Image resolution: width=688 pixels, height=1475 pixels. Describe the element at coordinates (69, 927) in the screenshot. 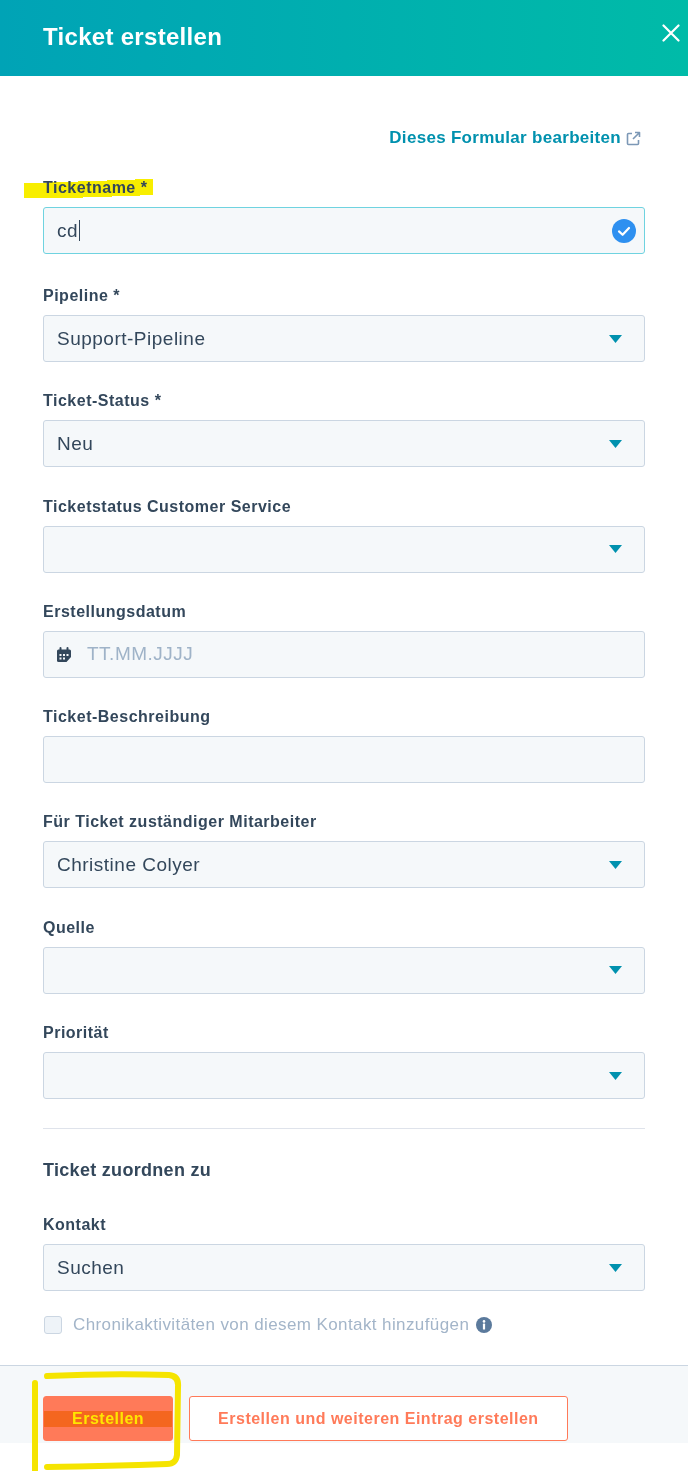

I see `field-label: Quelle` at that location.